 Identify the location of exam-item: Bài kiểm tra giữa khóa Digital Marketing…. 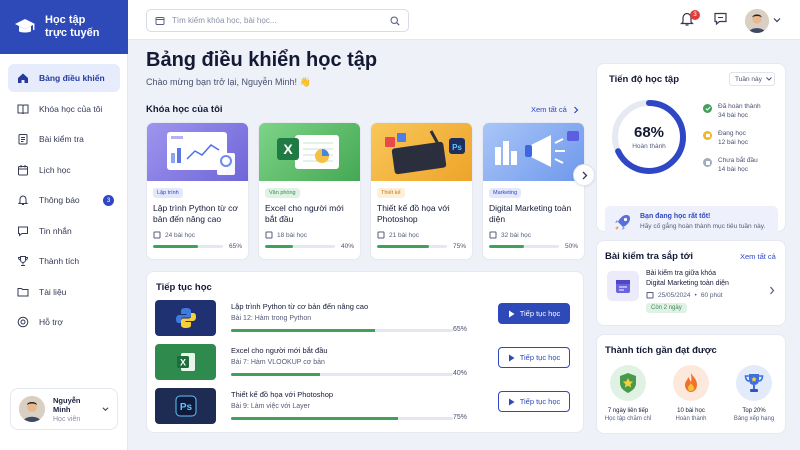
(692, 293).